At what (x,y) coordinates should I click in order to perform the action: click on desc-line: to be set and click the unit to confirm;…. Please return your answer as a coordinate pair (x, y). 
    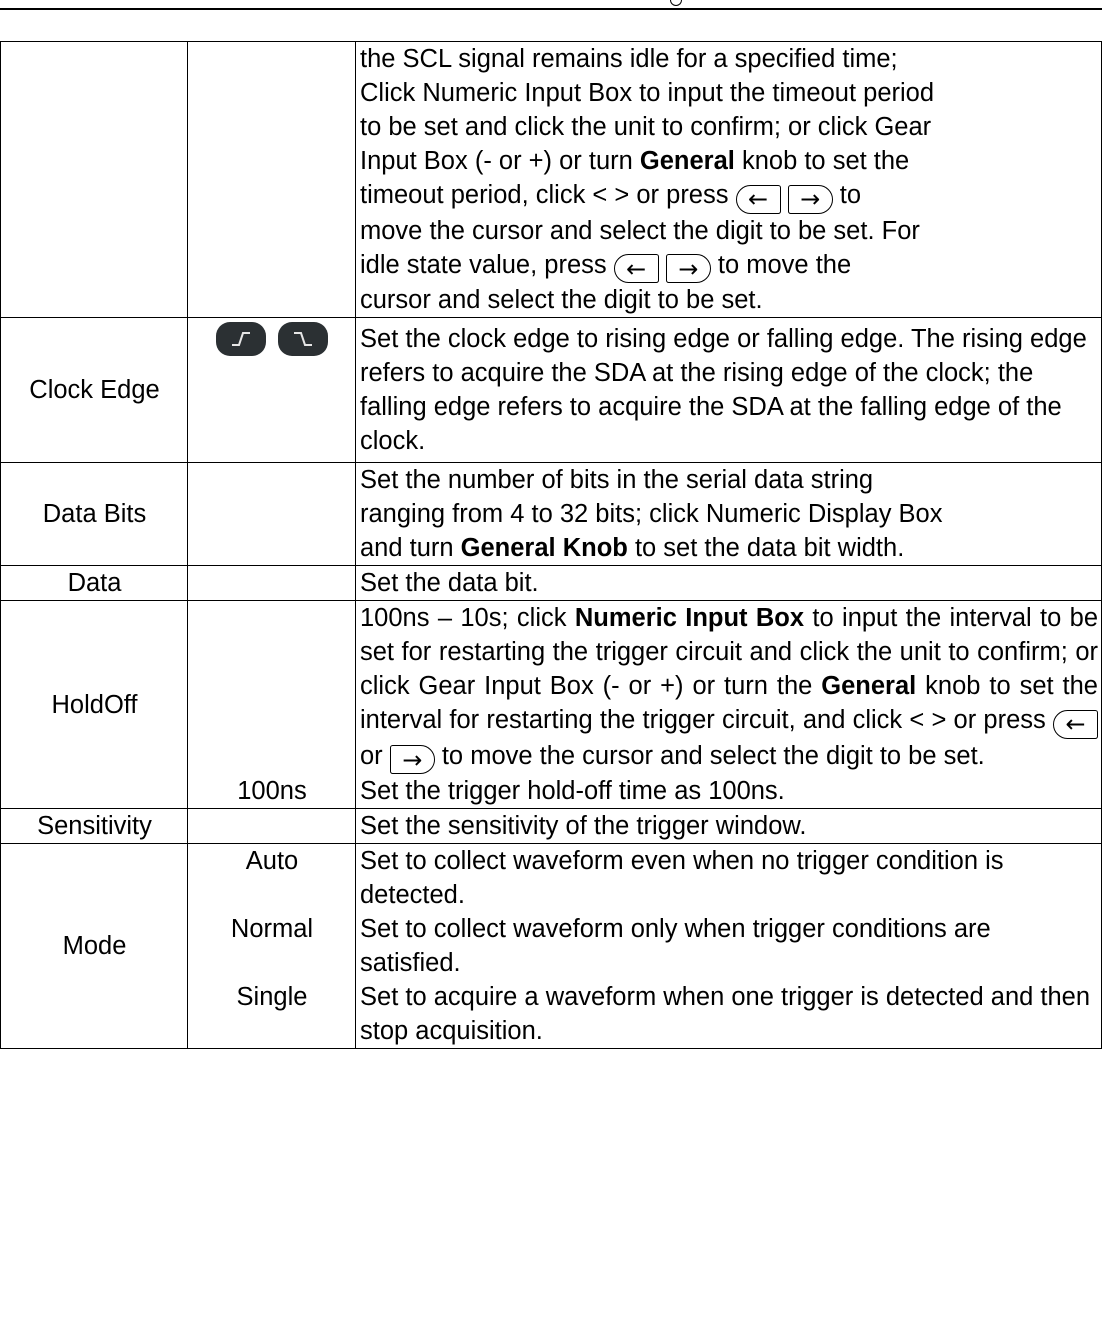
    Looking at the image, I should click on (646, 127).